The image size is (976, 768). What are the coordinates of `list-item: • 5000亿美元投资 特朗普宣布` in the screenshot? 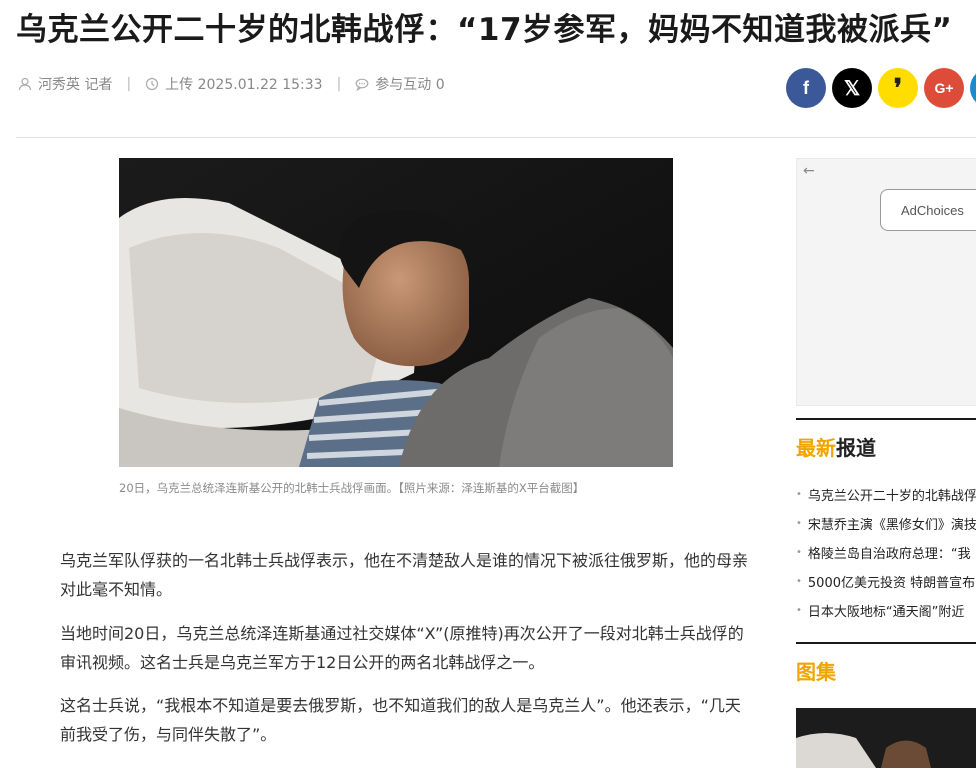 It's located at (886, 581).